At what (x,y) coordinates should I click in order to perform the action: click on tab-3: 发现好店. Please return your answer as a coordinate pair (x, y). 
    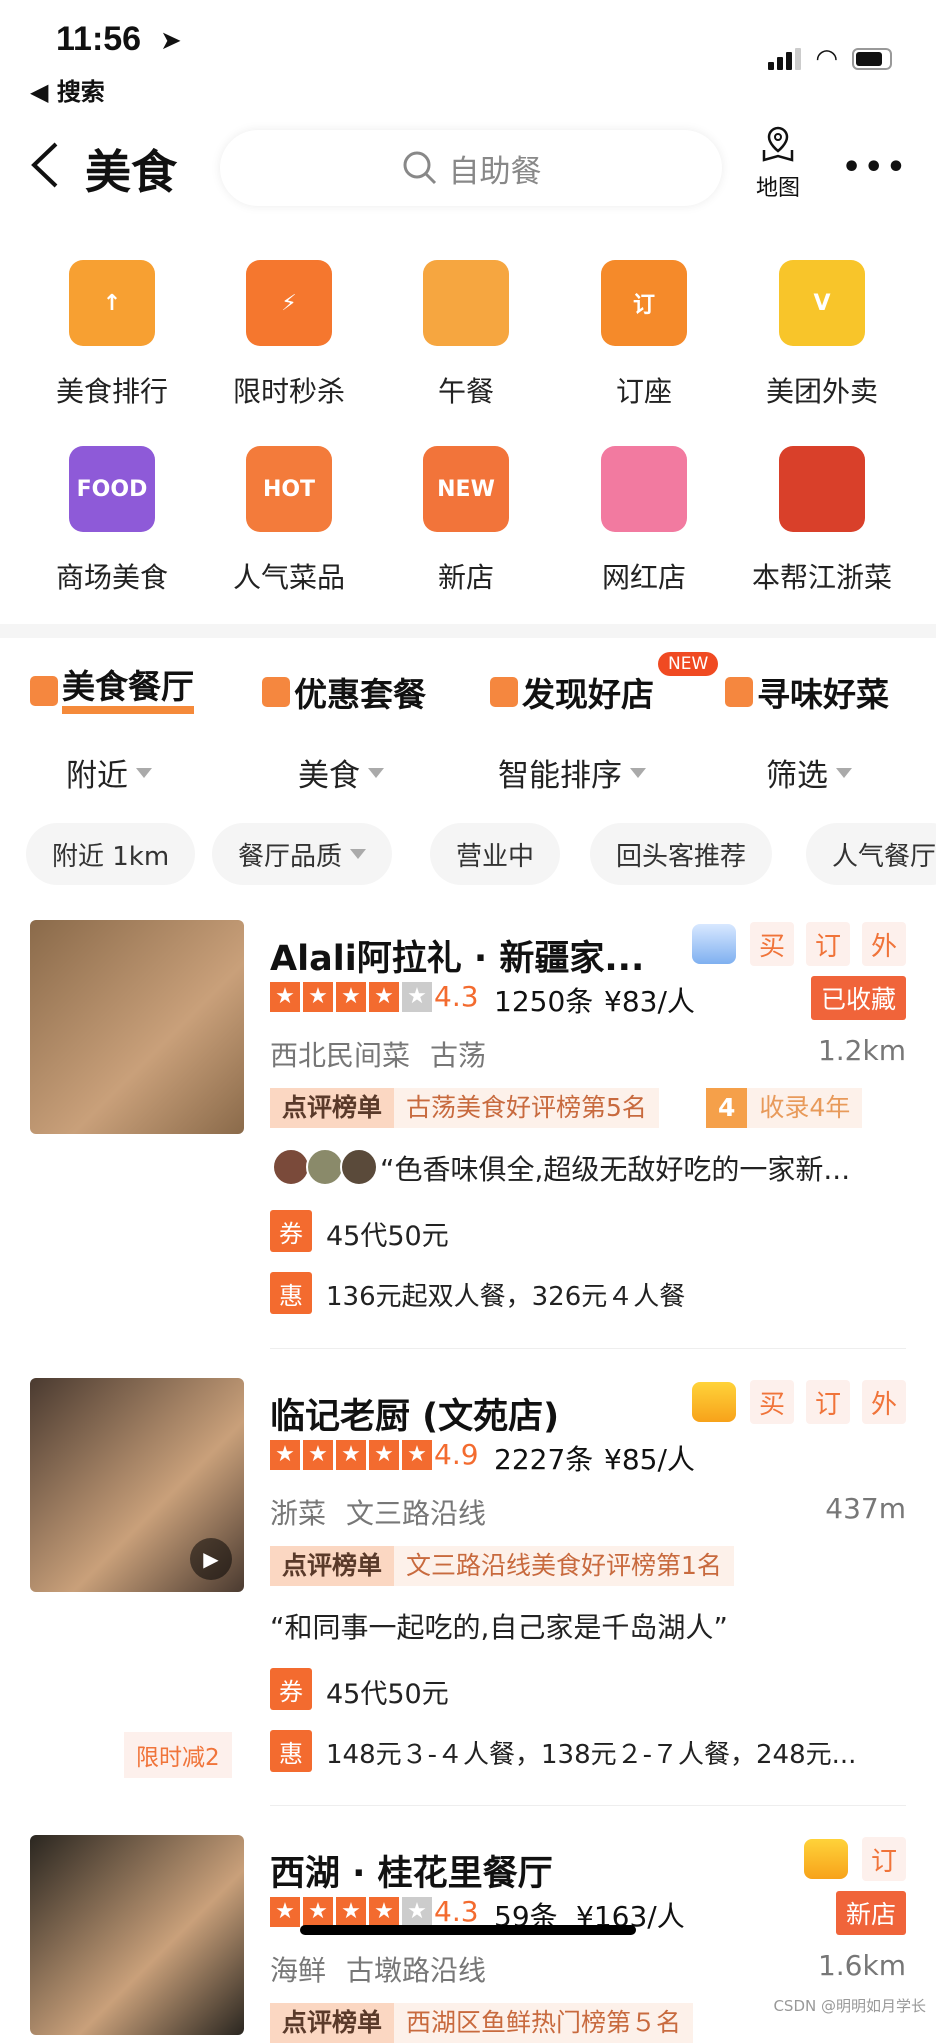
    Looking at the image, I should click on (572, 692).